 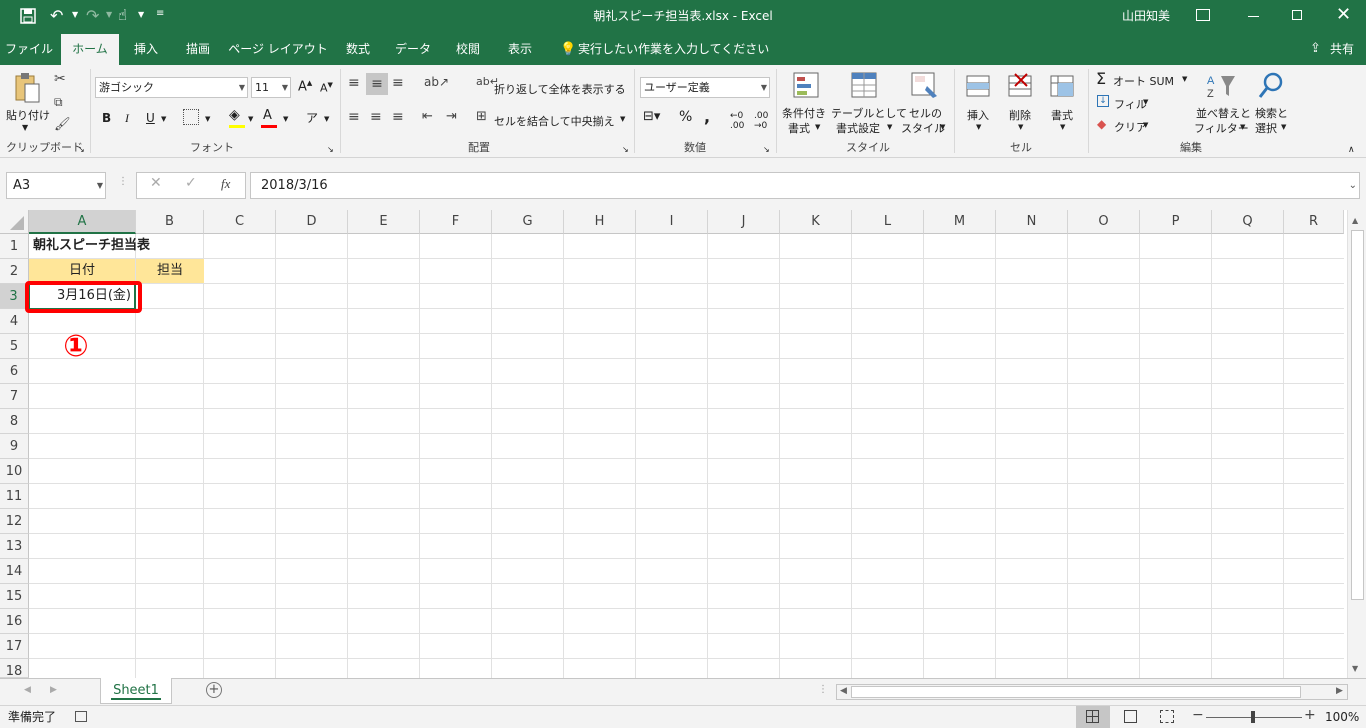 What do you see at coordinates (481, 116) in the screenshot?
I see `merge-center-icon: ⊞` at bounding box center [481, 116].